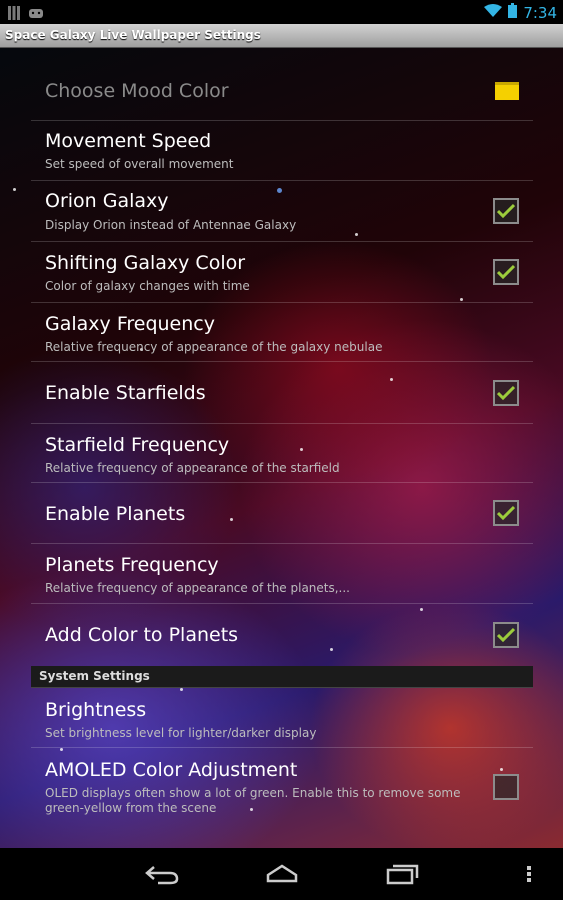 This screenshot has height=900, width=563. What do you see at coordinates (142, 635) in the screenshot?
I see `setting-title: Add Color to Planets` at bounding box center [142, 635].